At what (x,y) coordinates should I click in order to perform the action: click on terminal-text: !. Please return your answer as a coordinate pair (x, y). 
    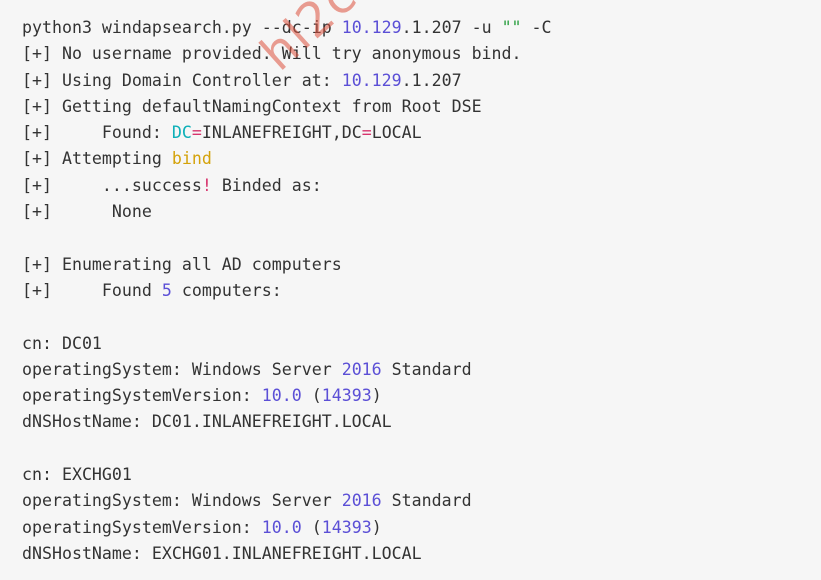
    Looking at the image, I should click on (206, 185).